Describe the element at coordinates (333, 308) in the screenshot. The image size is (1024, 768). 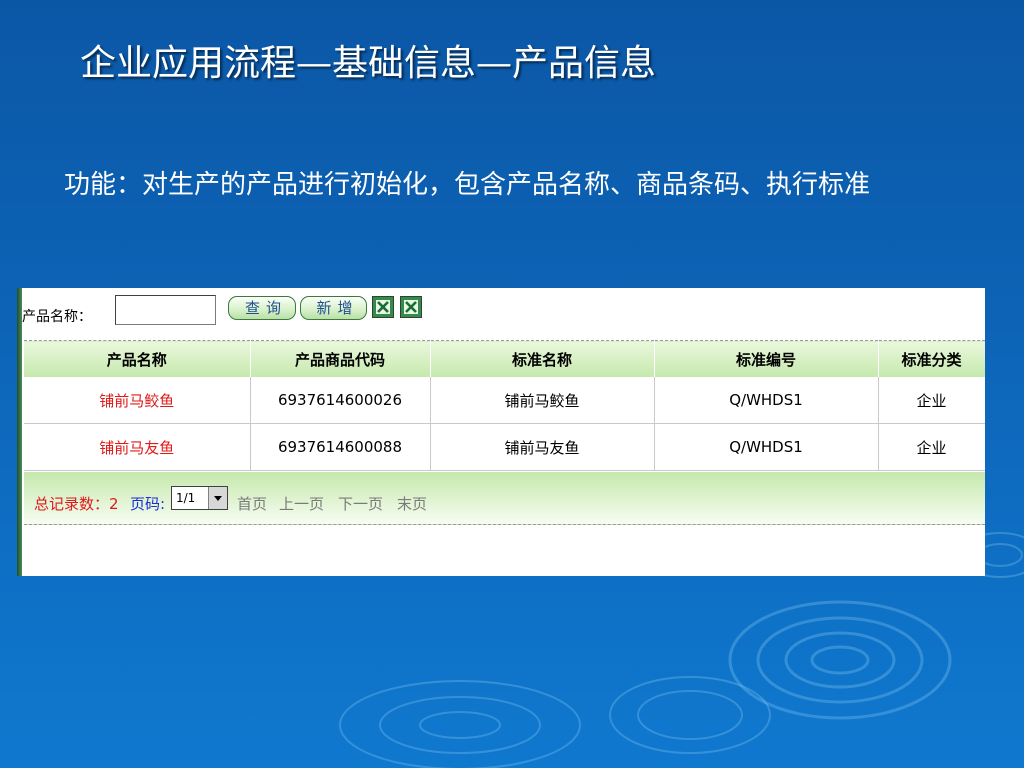
I see `add-button: 新增` at that location.